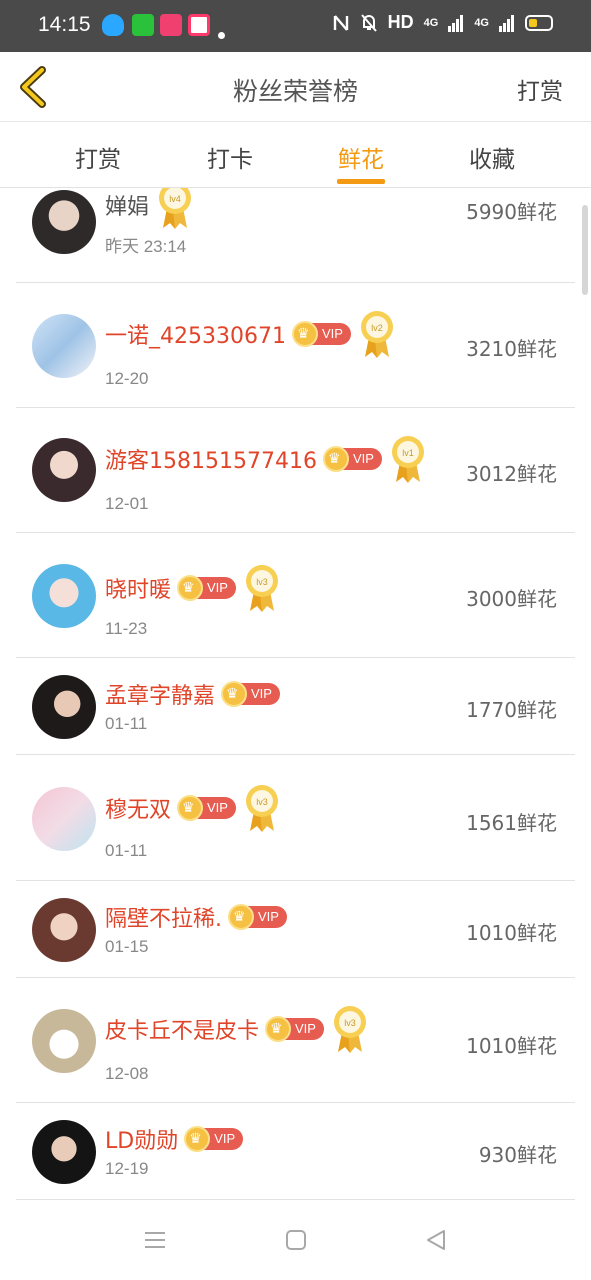 Image resolution: width=591 pixels, height=1280 pixels. I want to click on mute-bell-icon, so click(368, 22).